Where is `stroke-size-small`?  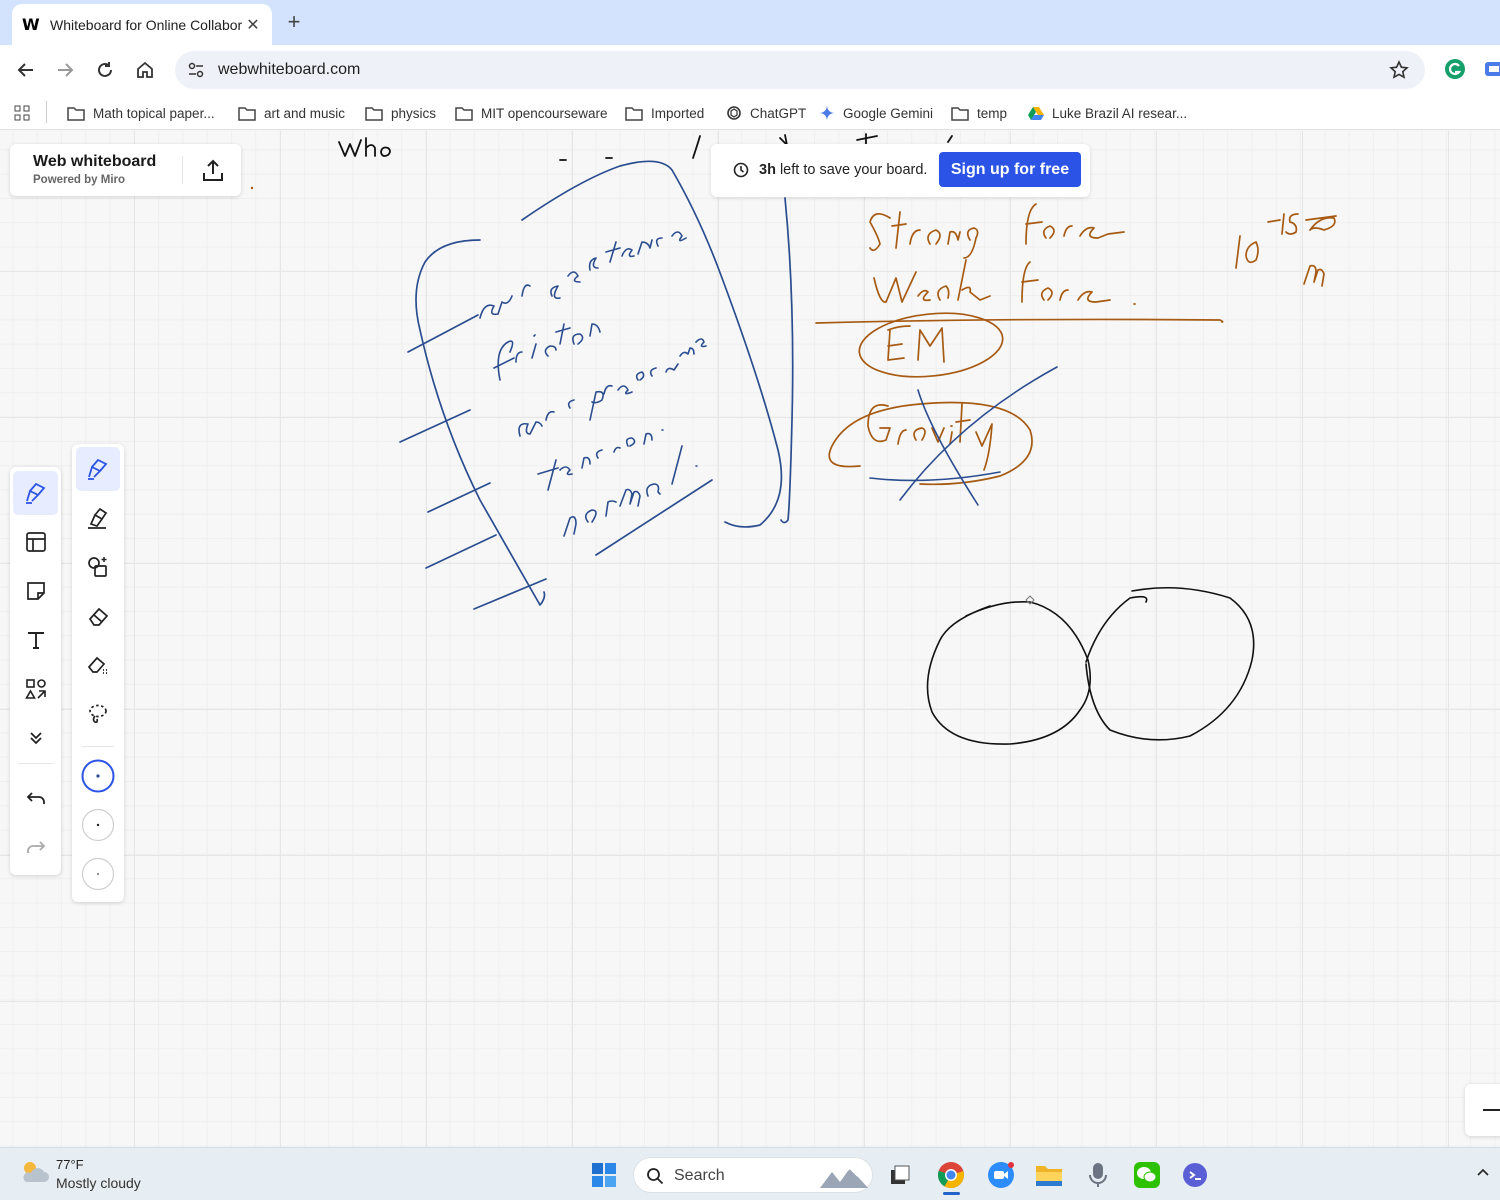
stroke-size-small is located at coordinates (98, 874).